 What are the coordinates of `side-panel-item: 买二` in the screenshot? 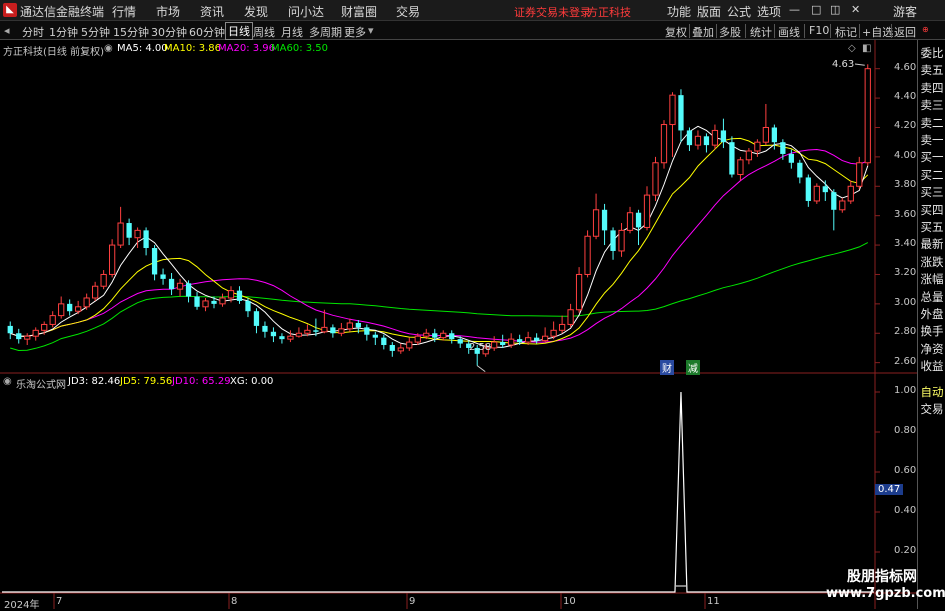 It's located at (932, 175).